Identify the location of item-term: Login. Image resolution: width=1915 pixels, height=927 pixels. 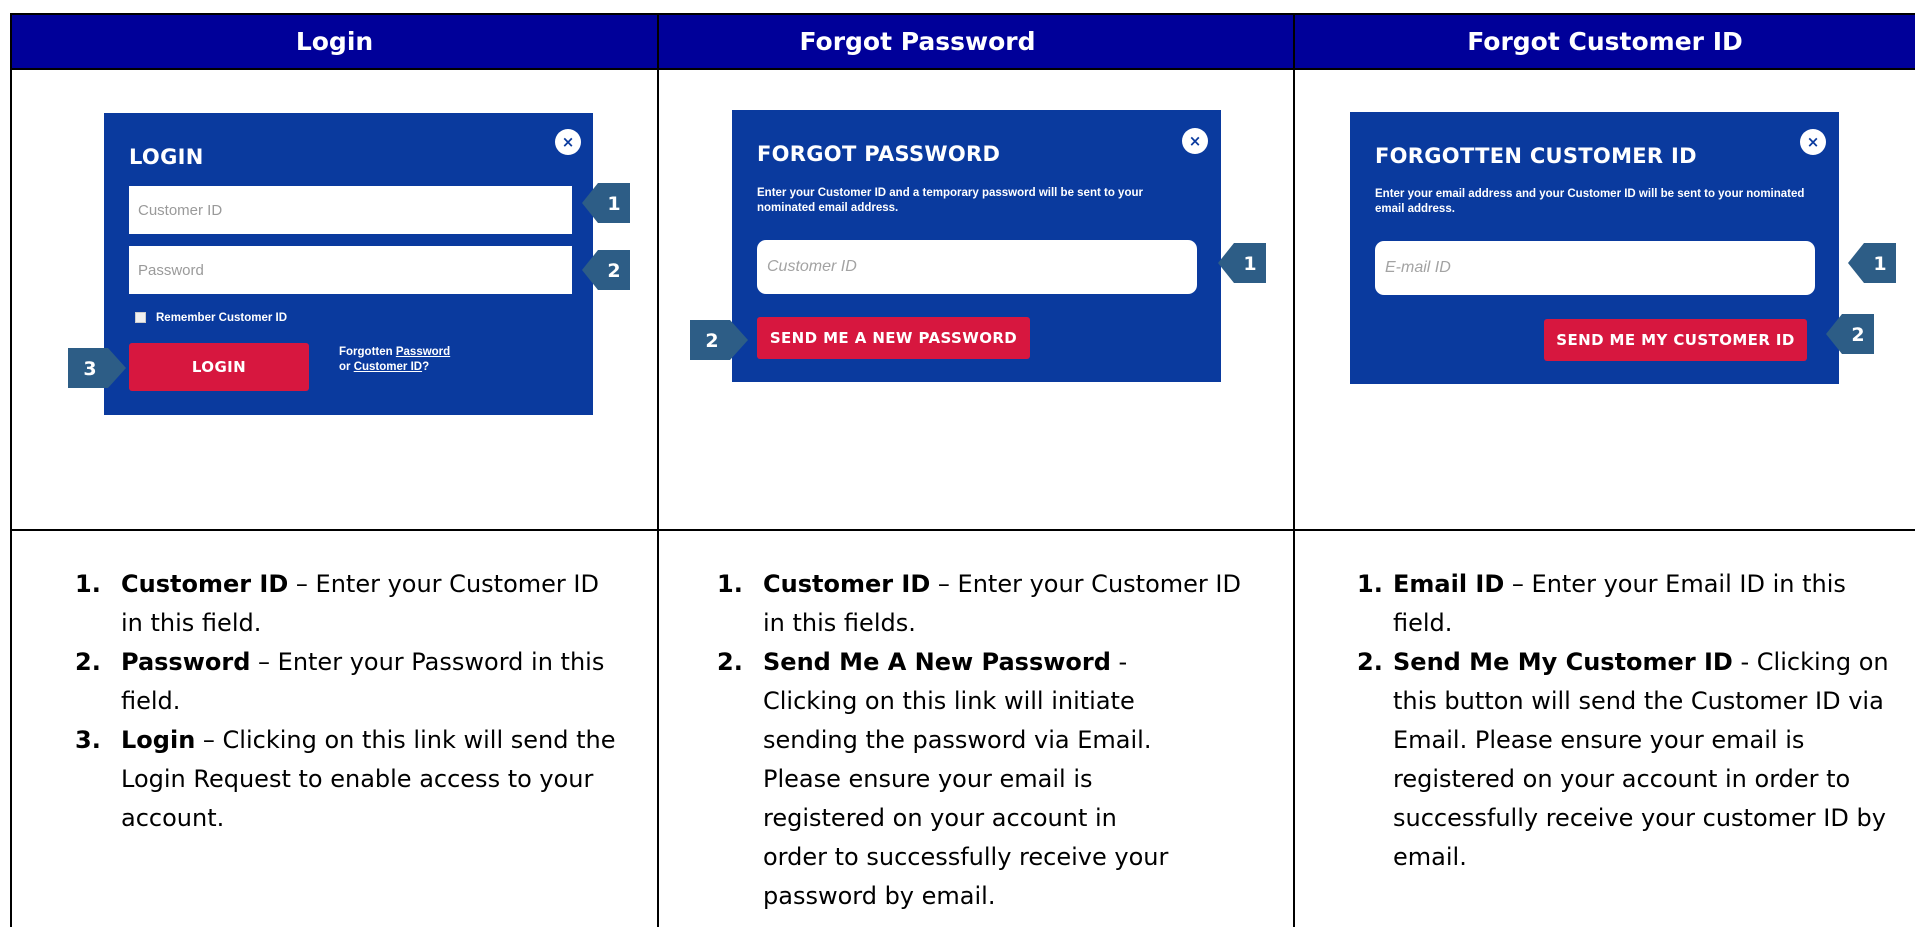
(158, 740).